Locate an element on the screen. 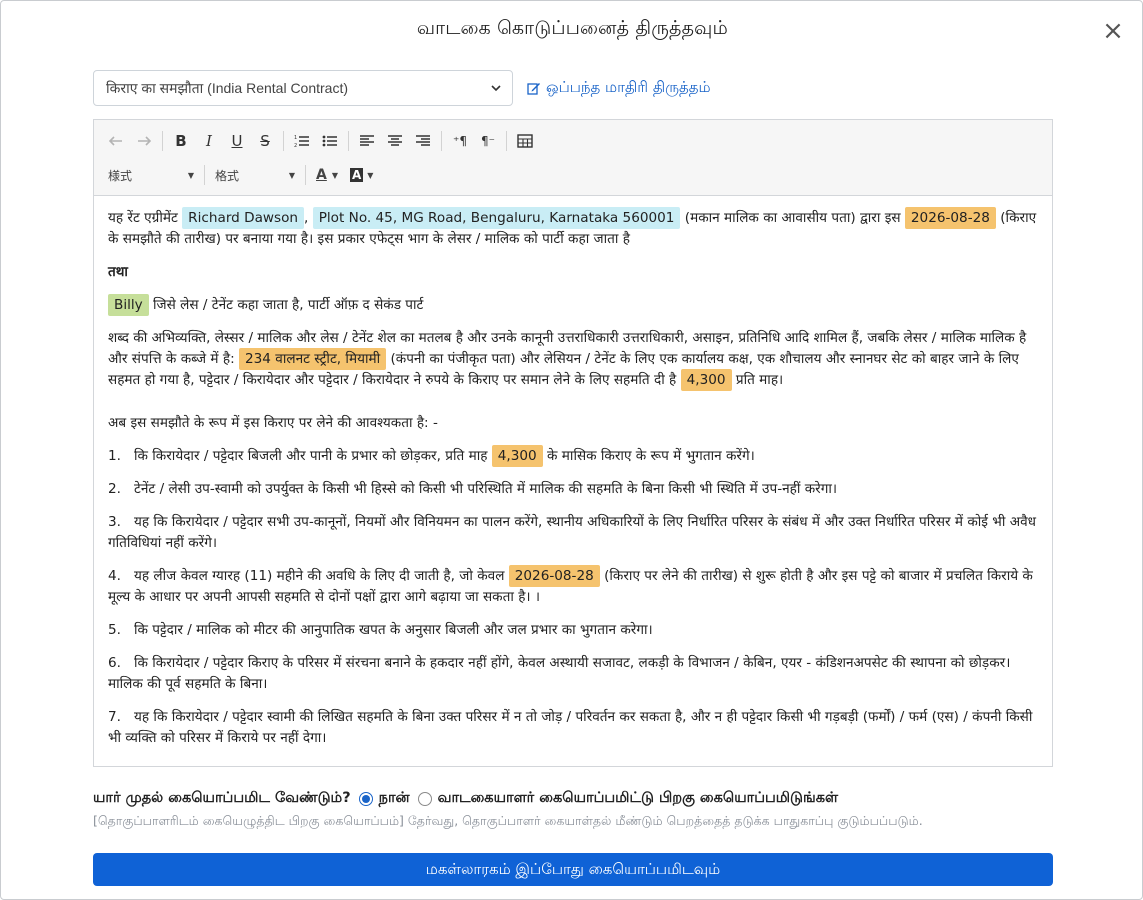 The image size is (1143, 900). agreement-date-token: 2026-08-28 is located at coordinates (950, 218).